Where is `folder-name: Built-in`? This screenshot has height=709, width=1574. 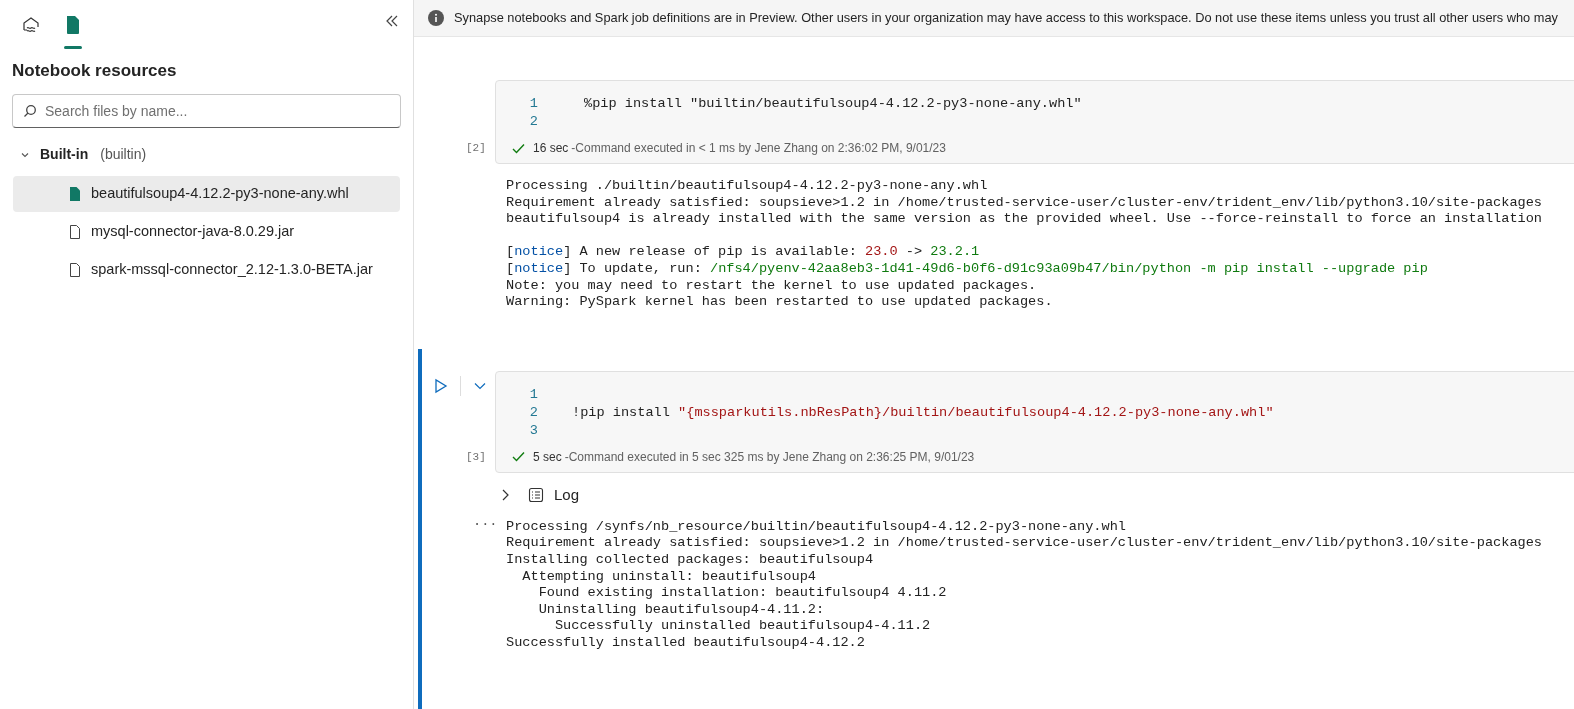
folder-name: Built-in is located at coordinates (64, 154).